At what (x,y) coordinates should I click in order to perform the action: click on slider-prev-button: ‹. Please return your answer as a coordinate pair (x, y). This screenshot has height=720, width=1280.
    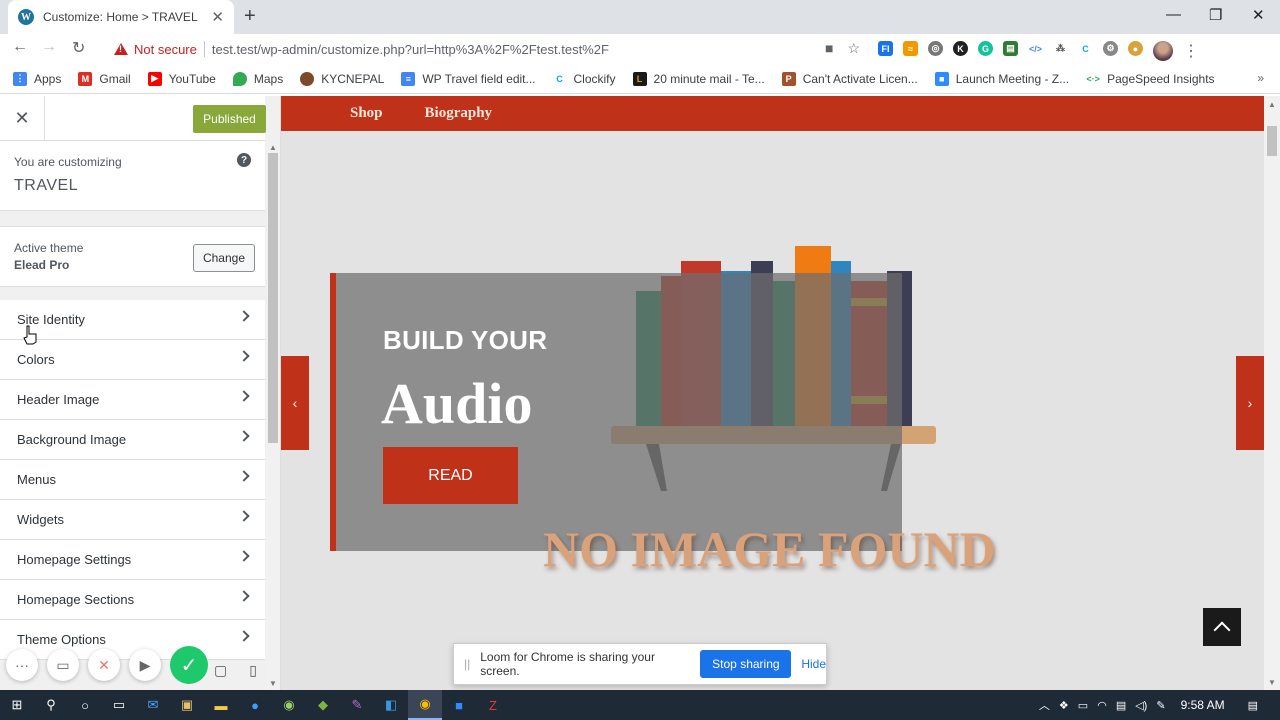
    Looking at the image, I should click on (295, 403).